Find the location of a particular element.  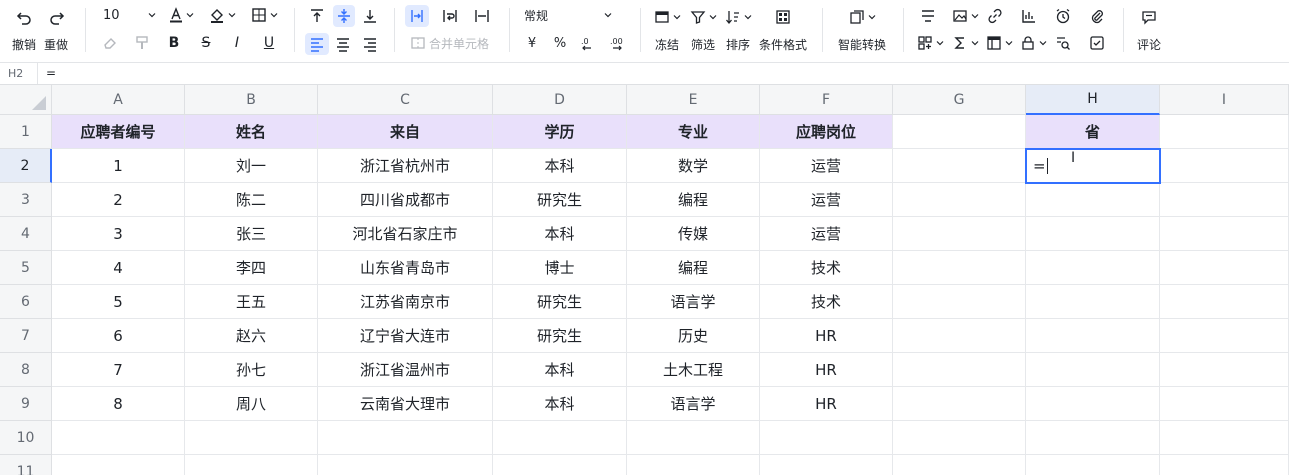

truncate-button is located at coordinates (482, 16).